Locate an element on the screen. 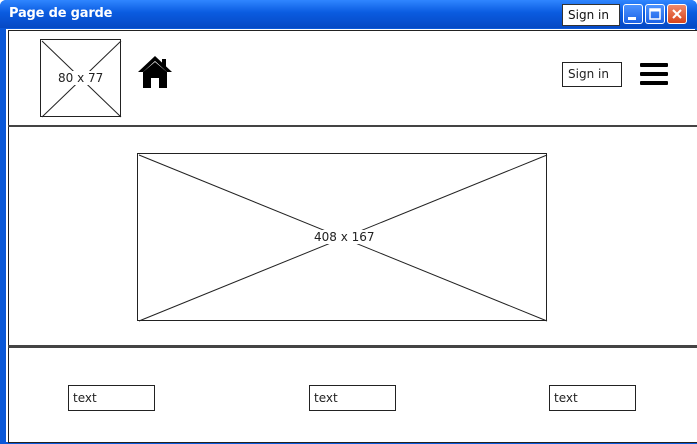  footer-divider is located at coordinates (352, 346).